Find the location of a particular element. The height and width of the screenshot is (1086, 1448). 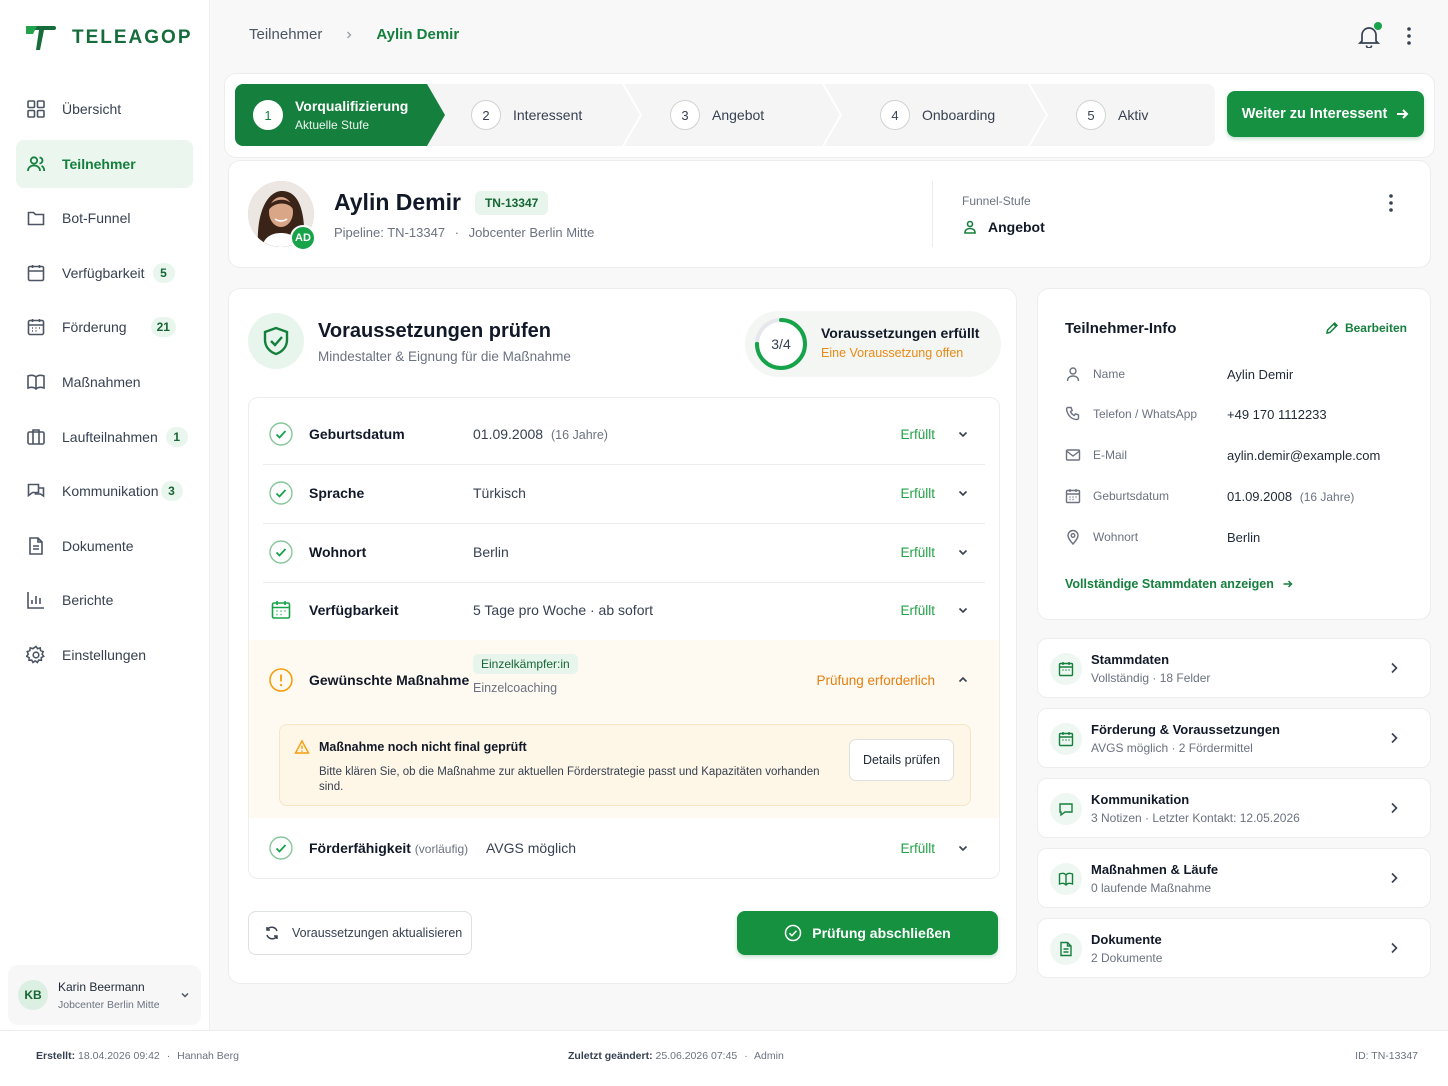

next-stage-button: Weiter zu Interessent is located at coordinates (1325, 114).